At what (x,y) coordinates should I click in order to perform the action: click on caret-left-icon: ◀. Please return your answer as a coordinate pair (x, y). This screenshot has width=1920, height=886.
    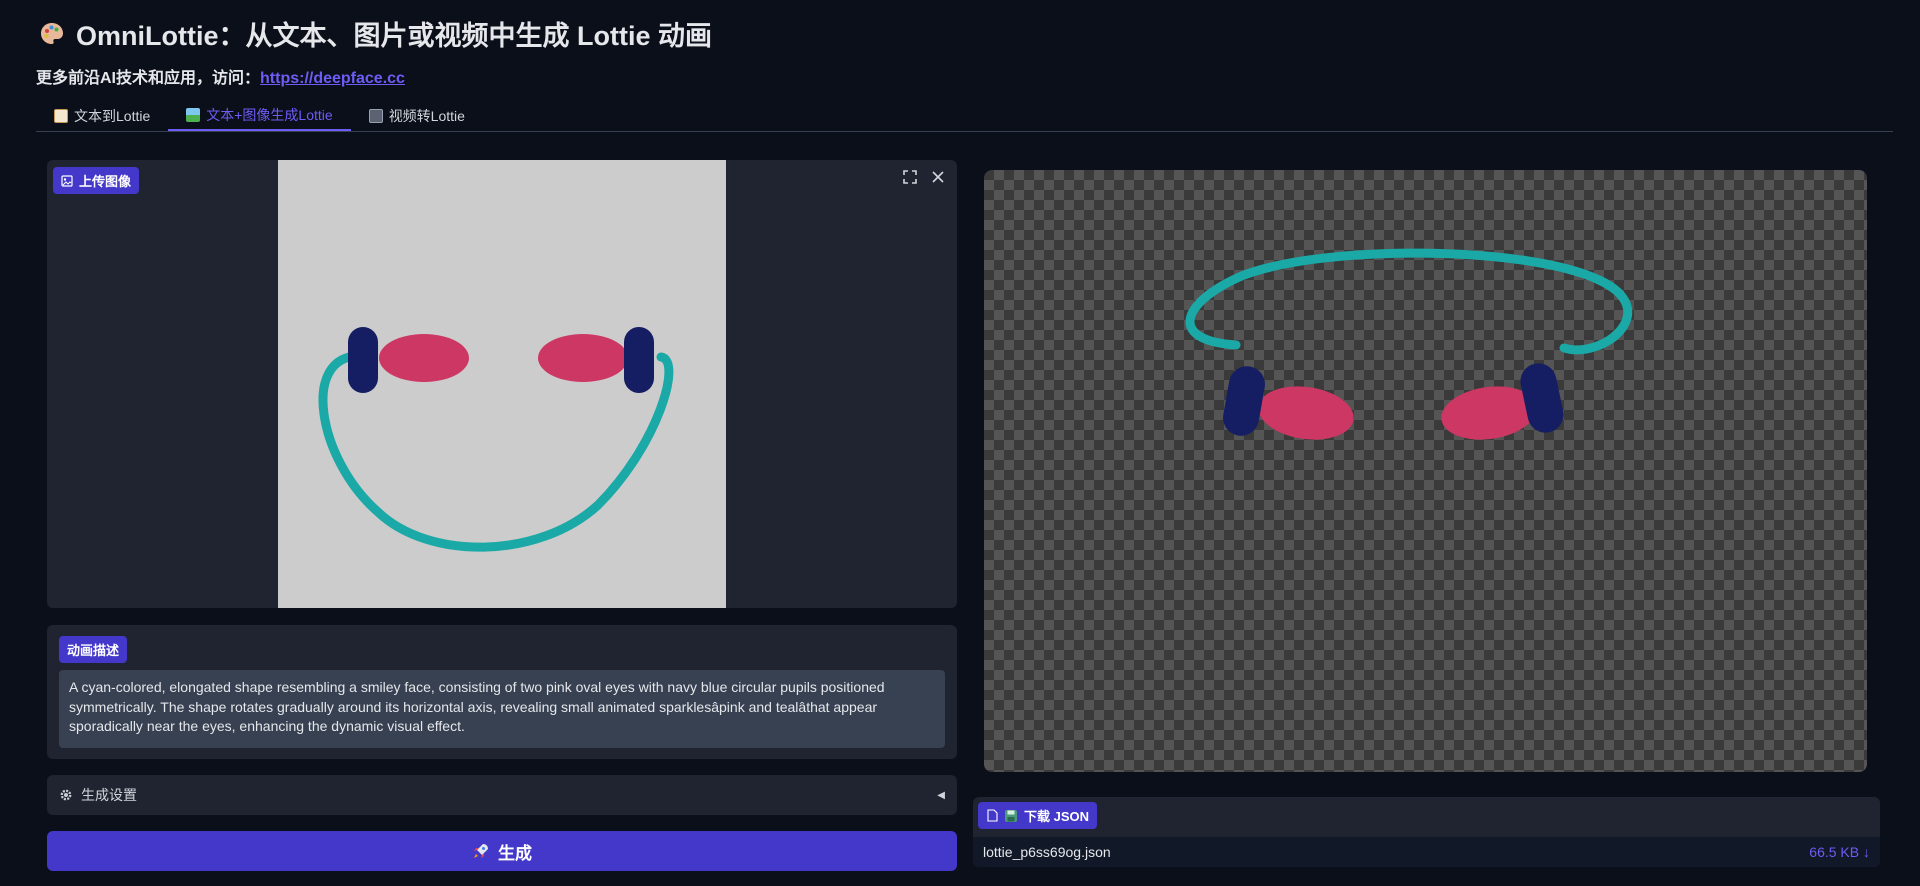
    Looking at the image, I should click on (941, 795).